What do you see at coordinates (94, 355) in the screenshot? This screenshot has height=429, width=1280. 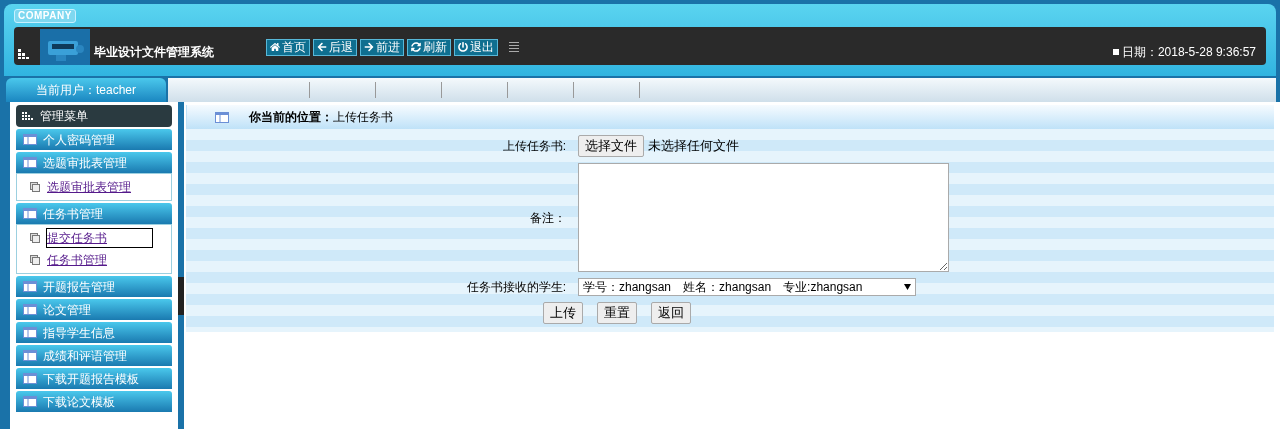 I see `menu-group: 成绩和评语管理` at bounding box center [94, 355].